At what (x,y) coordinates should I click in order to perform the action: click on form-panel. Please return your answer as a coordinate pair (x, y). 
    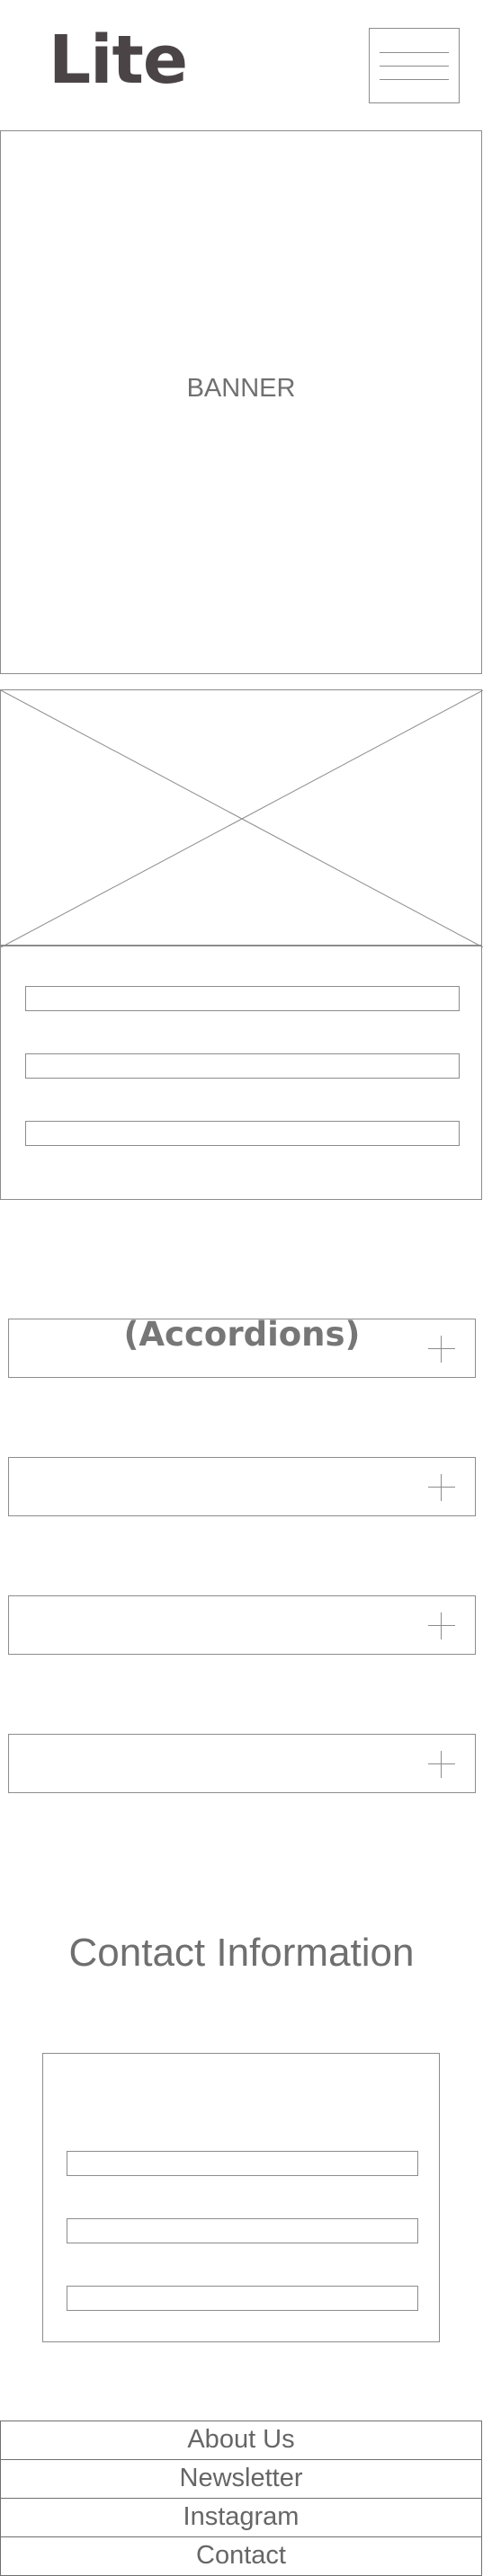
    Looking at the image, I should click on (241, 1072).